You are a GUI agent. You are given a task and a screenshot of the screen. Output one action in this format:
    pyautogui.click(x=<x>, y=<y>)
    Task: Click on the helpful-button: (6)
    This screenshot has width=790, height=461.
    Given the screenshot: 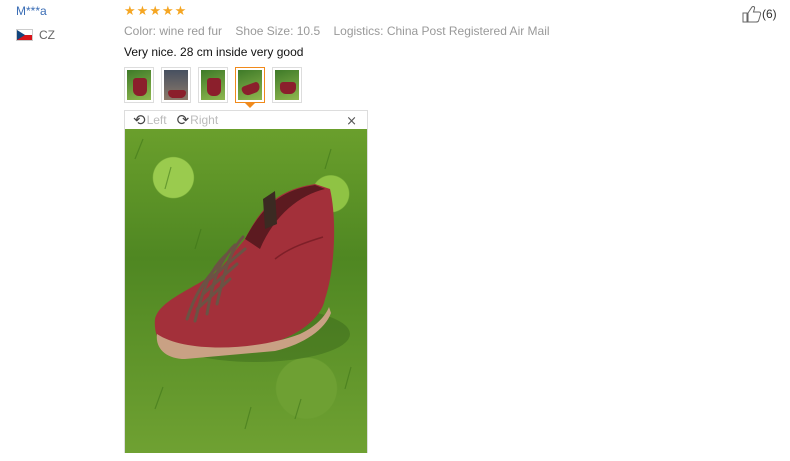 What is the action you would take?
    pyautogui.click(x=759, y=14)
    